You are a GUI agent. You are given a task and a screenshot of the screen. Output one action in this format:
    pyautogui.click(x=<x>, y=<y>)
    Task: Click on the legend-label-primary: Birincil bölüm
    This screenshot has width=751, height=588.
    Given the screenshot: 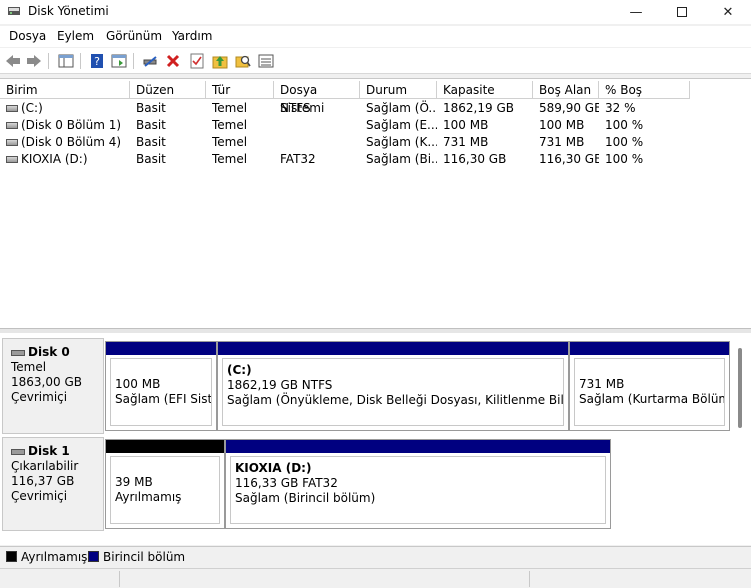 What is the action you would take?
    pyautogui.click(x=144, y=557)
    